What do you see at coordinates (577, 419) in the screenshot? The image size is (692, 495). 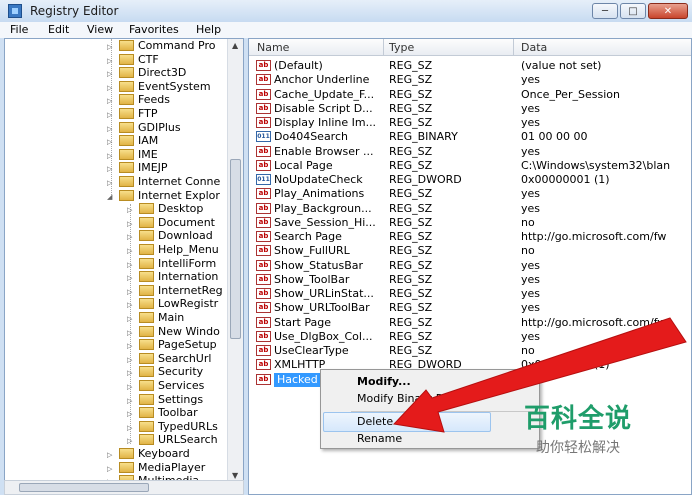 I see `watermark-title: 百科全说` at bounding box center [577, 419].